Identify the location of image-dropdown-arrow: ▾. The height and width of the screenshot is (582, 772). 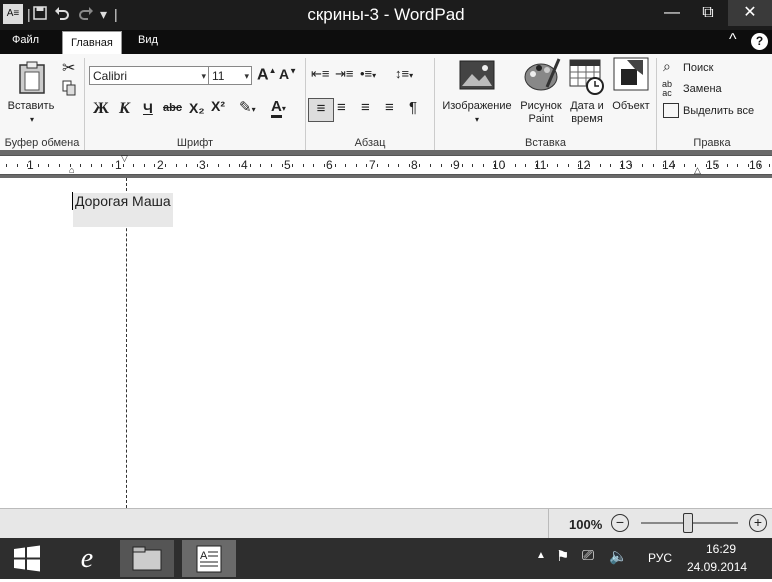
(477, 119).